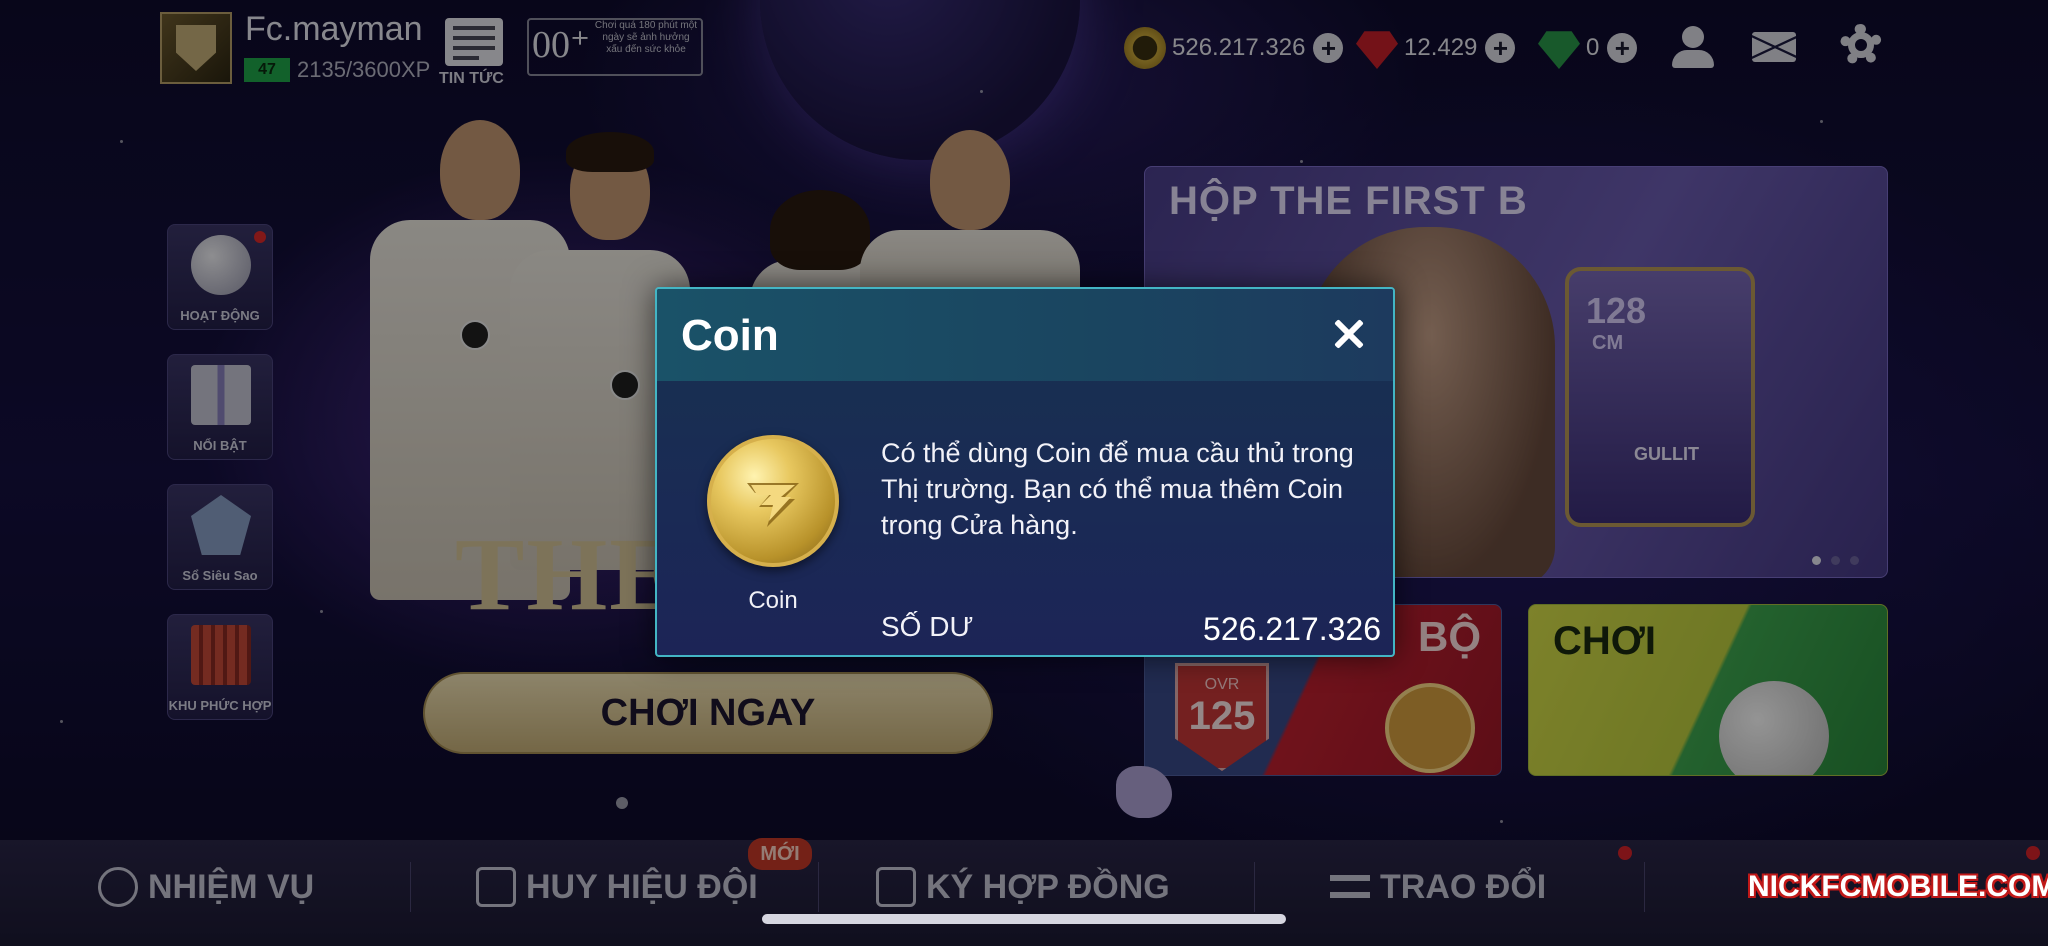  Describe the element at coordinates (1349, 334) in the screenshot. I see `close-icon` at that location.